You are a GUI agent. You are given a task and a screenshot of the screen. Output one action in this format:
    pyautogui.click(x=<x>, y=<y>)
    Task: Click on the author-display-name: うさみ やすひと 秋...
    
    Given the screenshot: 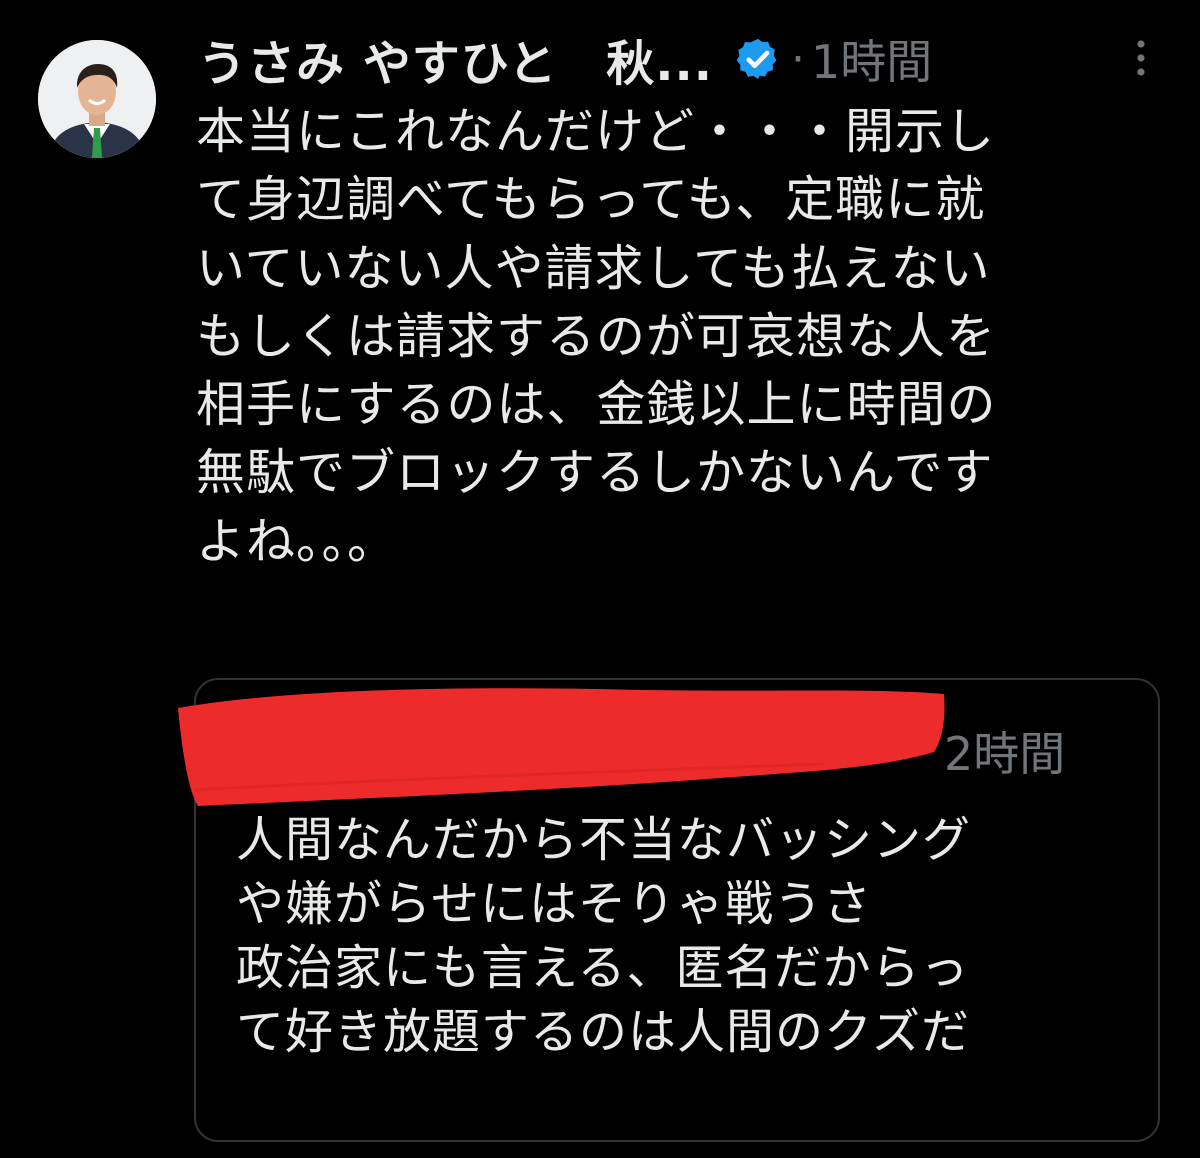 What is the action you would take?
    pyautogui.click(x=455, y=59)
    